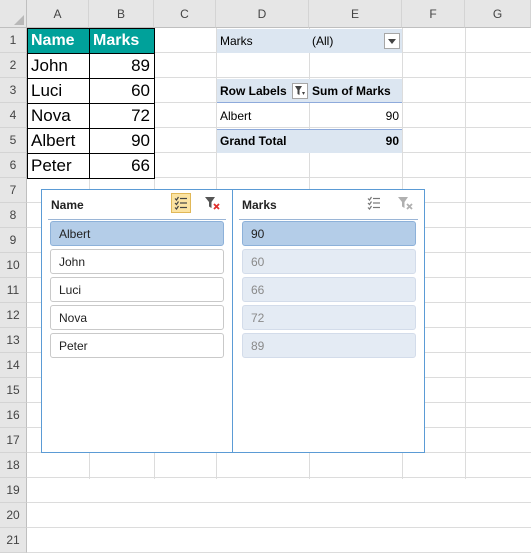 The width and height of the screenshot is (531, 553). I want to click on column-header-a: A, so click(58, 14).